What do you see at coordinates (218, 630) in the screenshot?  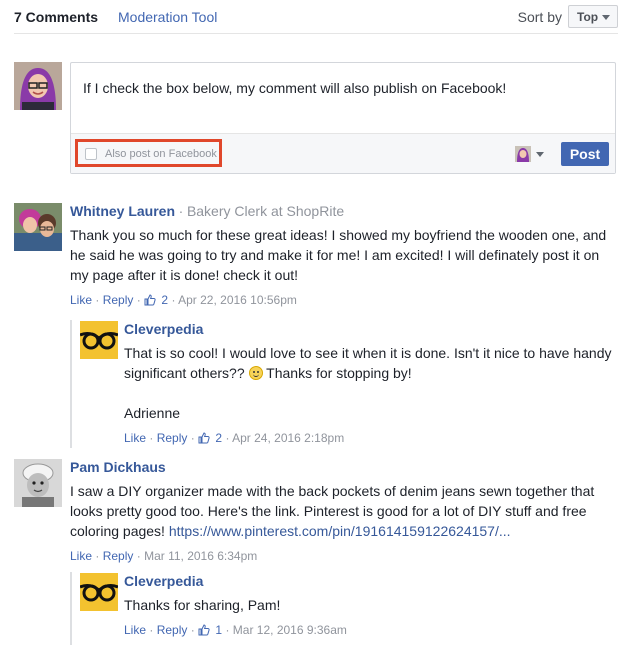 I see `like-count: 1` at bounding box center [218, 630].